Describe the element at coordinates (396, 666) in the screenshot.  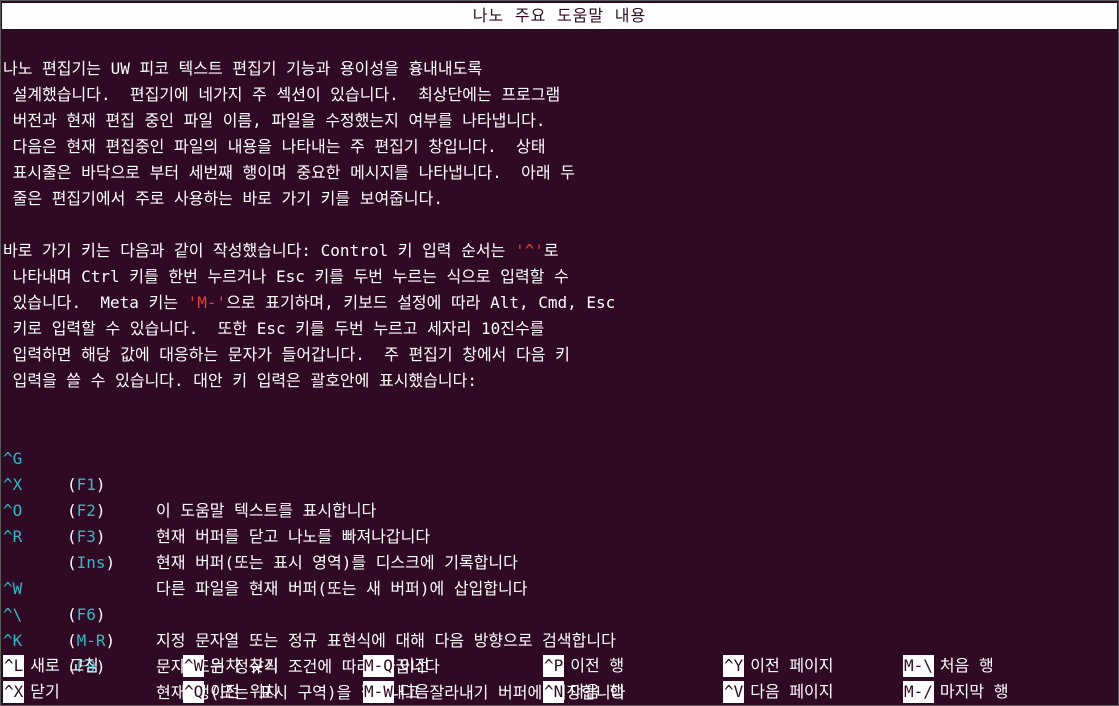
I see `shortcut-previous: M-Q 이전` at that location.